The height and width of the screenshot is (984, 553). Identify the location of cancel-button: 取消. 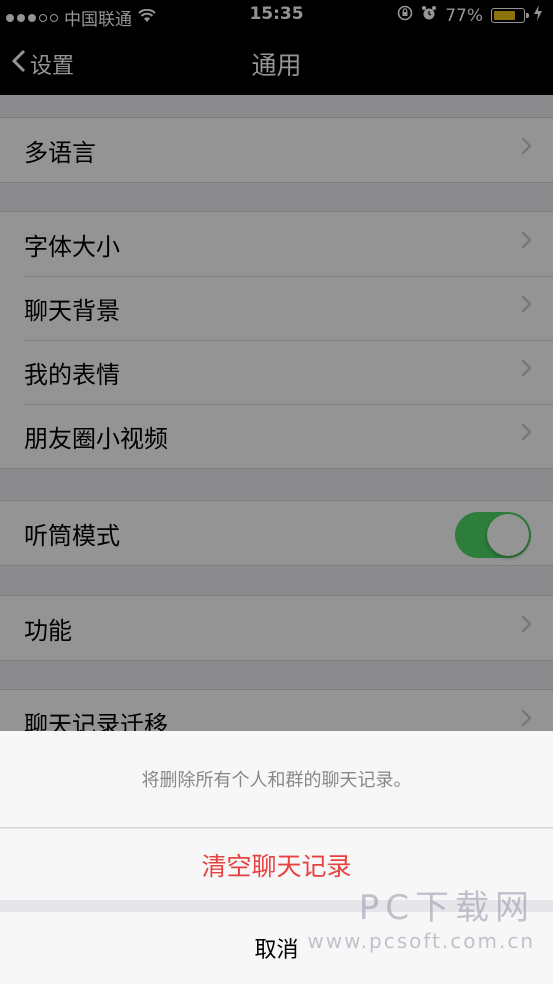
(276, 948).